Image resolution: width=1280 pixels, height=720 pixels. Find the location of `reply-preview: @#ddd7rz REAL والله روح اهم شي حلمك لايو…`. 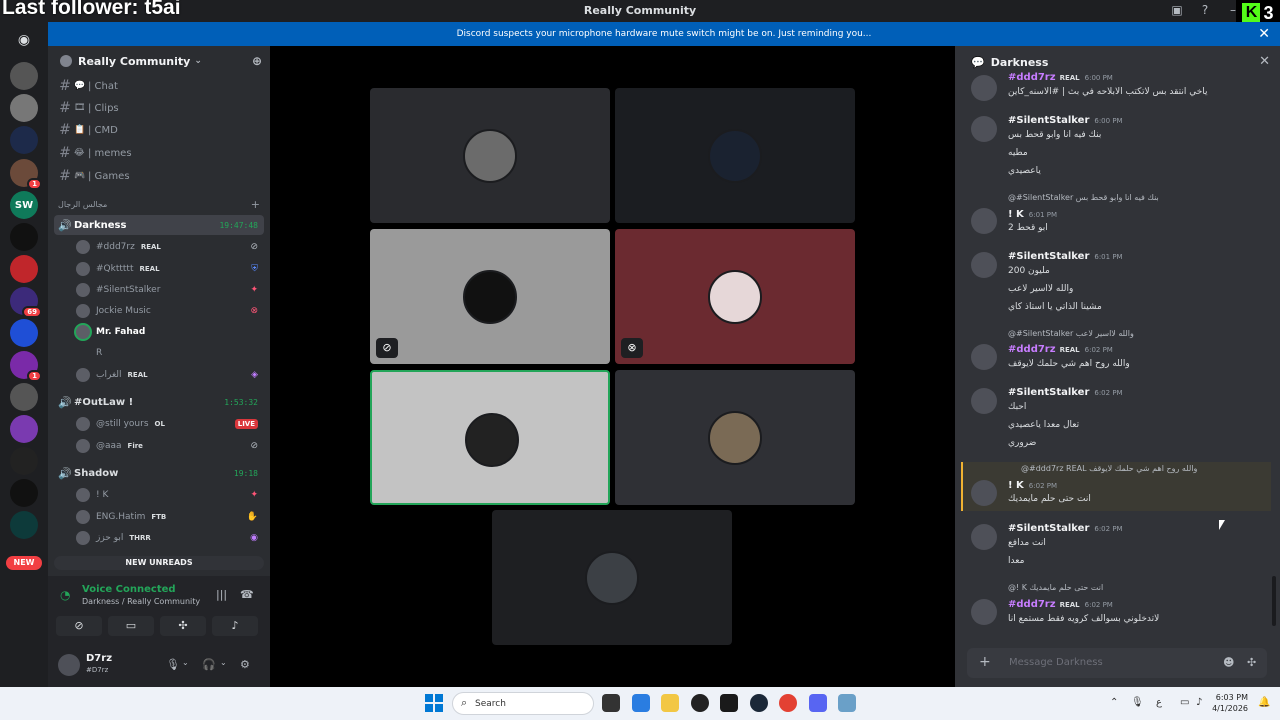

reply-preview: @#ddd7rz REAL والله روح اهم شي حلمك لايو… is located at coordinates (1109, 468).